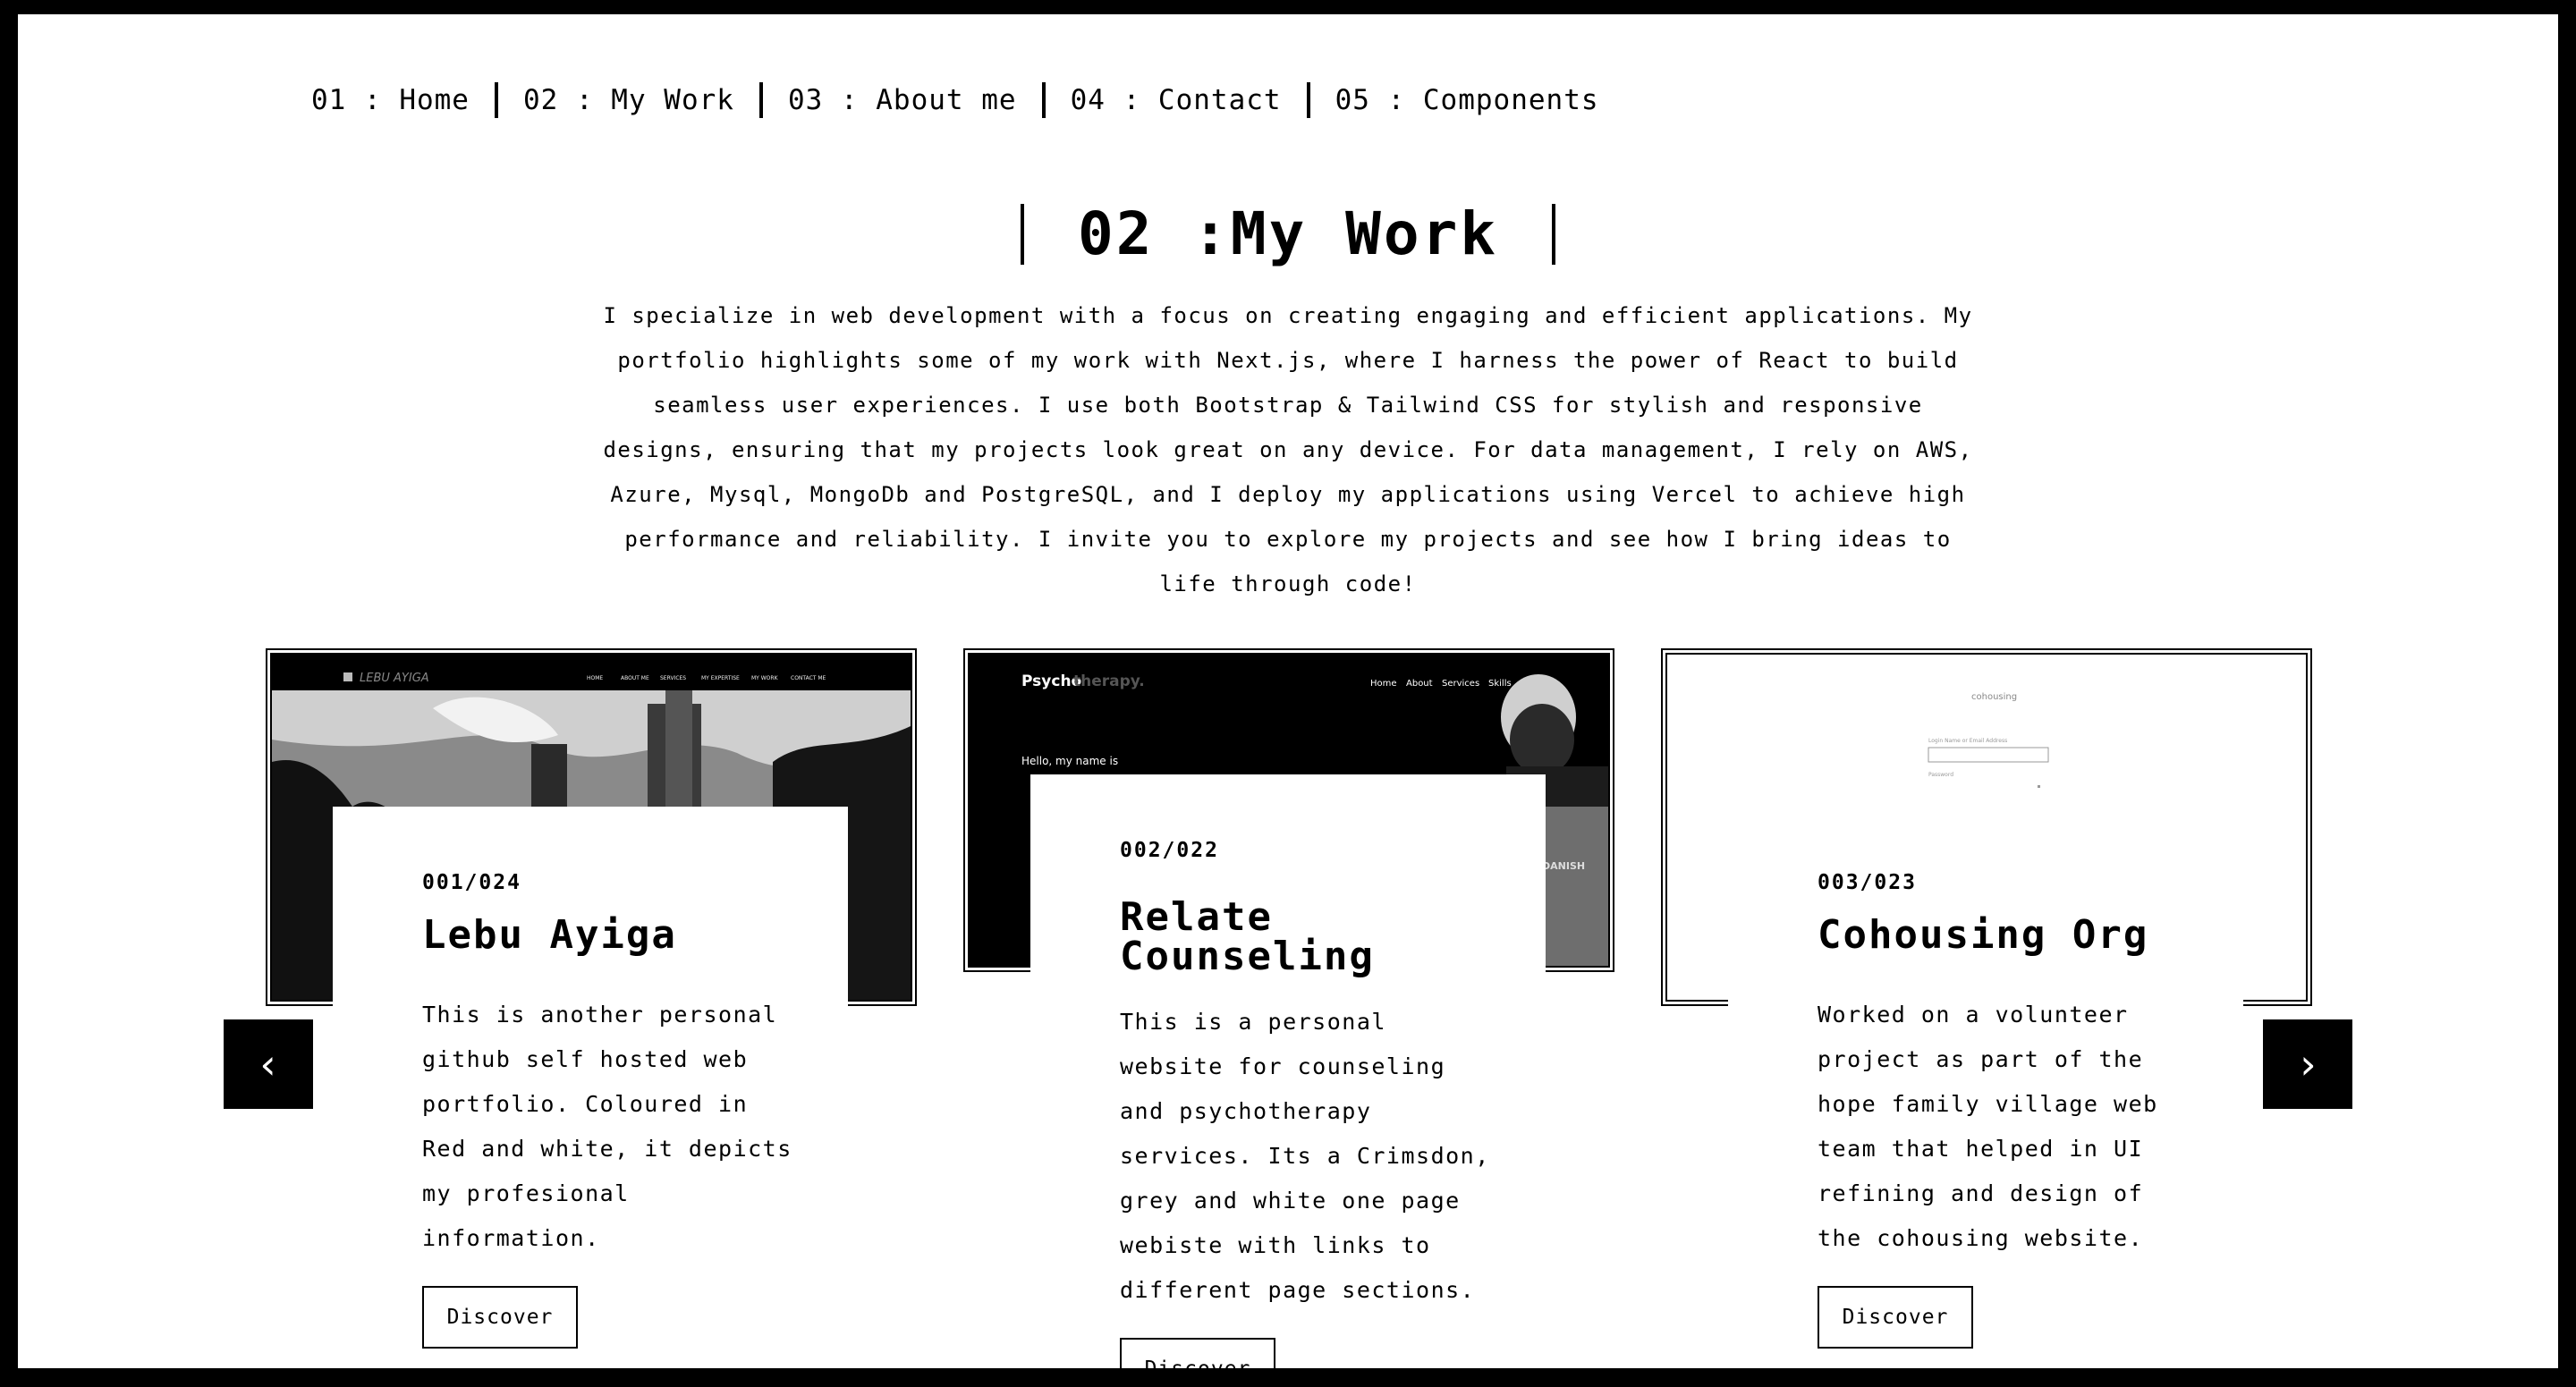  I want to click on page-title: 02 :My Work, so click(1288, 233).